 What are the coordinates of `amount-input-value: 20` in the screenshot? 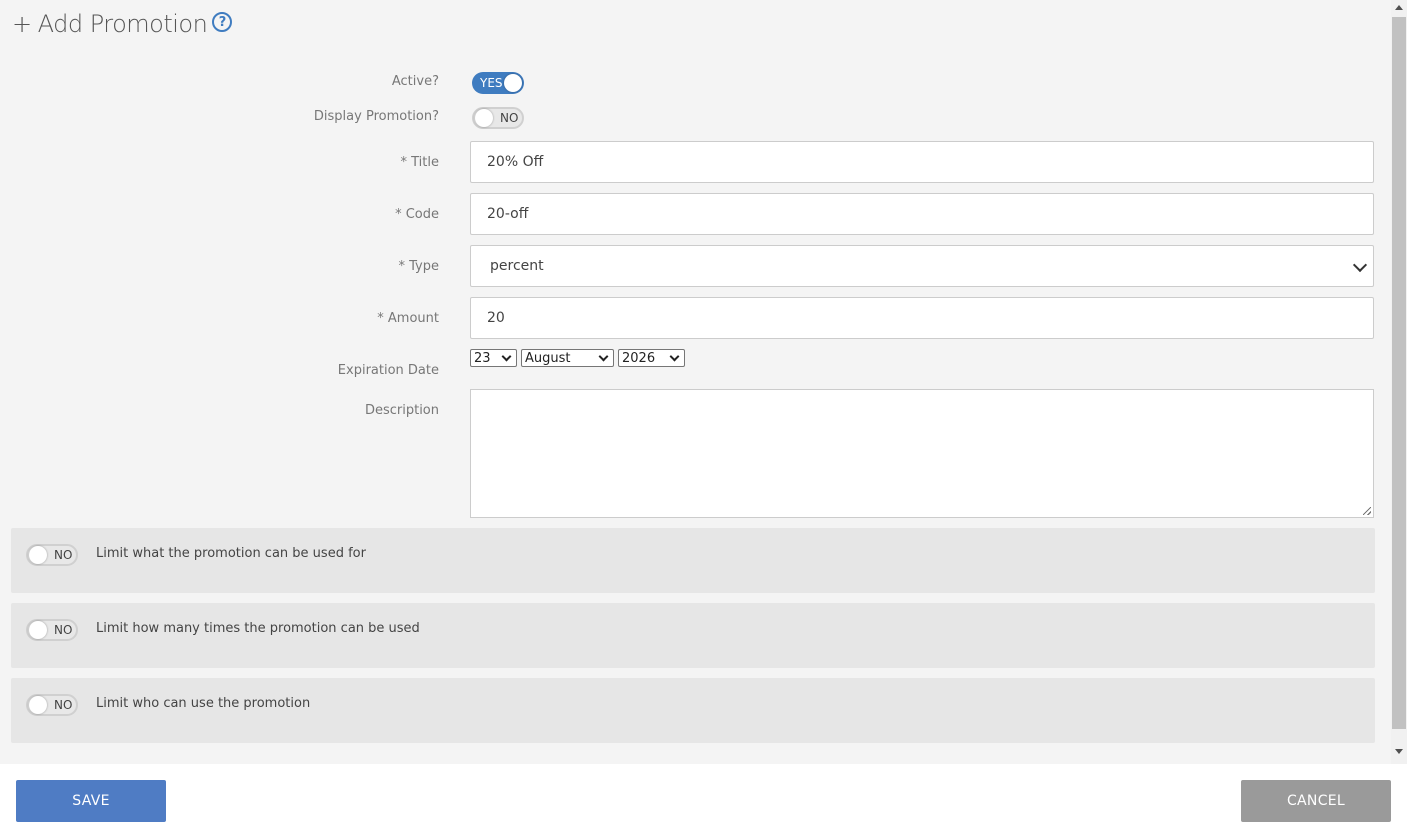 It's located at (496, 318).